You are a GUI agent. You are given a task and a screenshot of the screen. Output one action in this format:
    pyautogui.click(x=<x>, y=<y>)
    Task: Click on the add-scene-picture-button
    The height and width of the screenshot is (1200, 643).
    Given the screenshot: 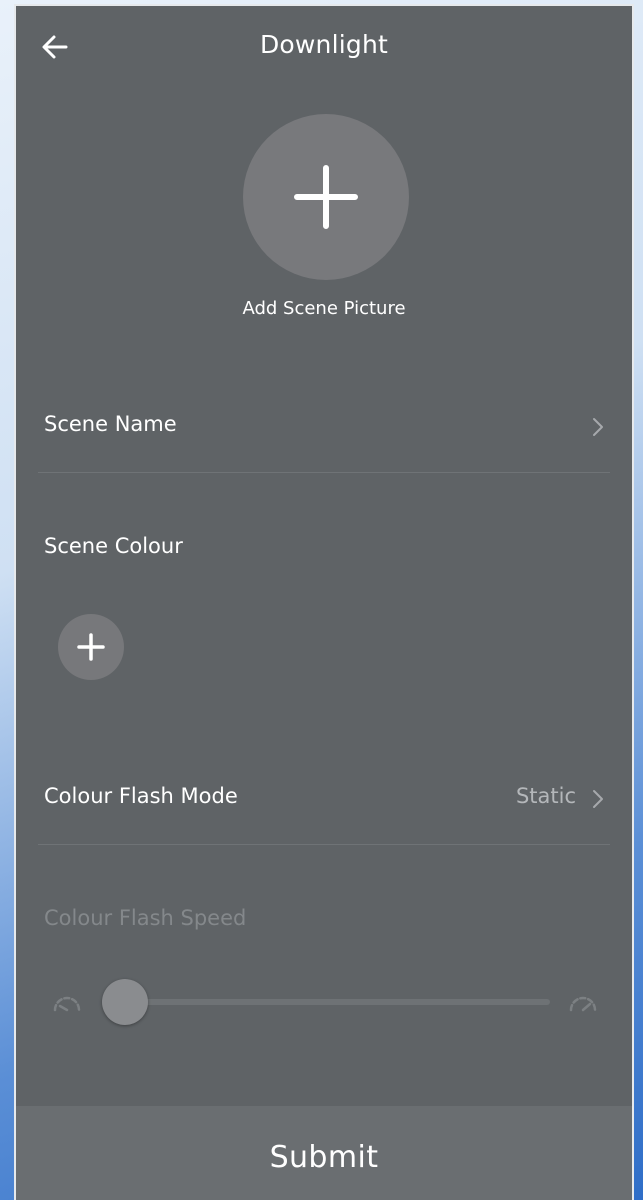 What is the action you would take?
    pyautogui.click(x=326, y=197)
    